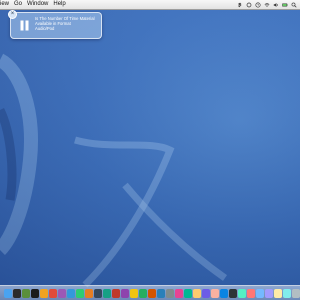  I want to click on menu-bar-items: iew Go Window Help, so click(33, 4).